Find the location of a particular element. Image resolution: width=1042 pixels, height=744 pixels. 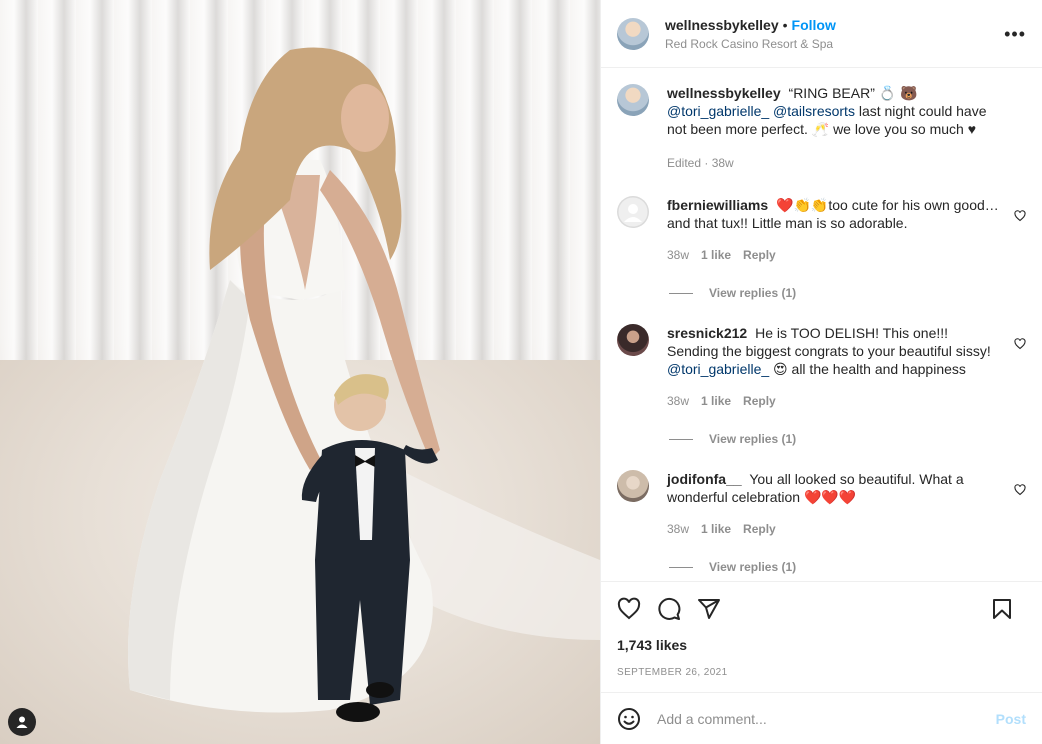

comment-composer: Post is located at coordinates (821, 718).